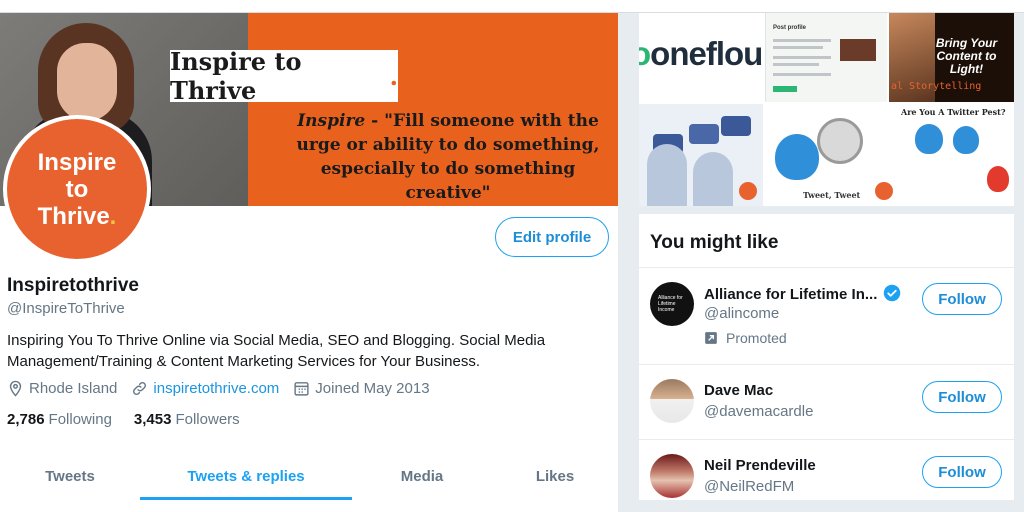 The height and width of the screenshot is (512, 1024). I want to click on profile-avatar: Inspire to Thrive., so click(77, 189).